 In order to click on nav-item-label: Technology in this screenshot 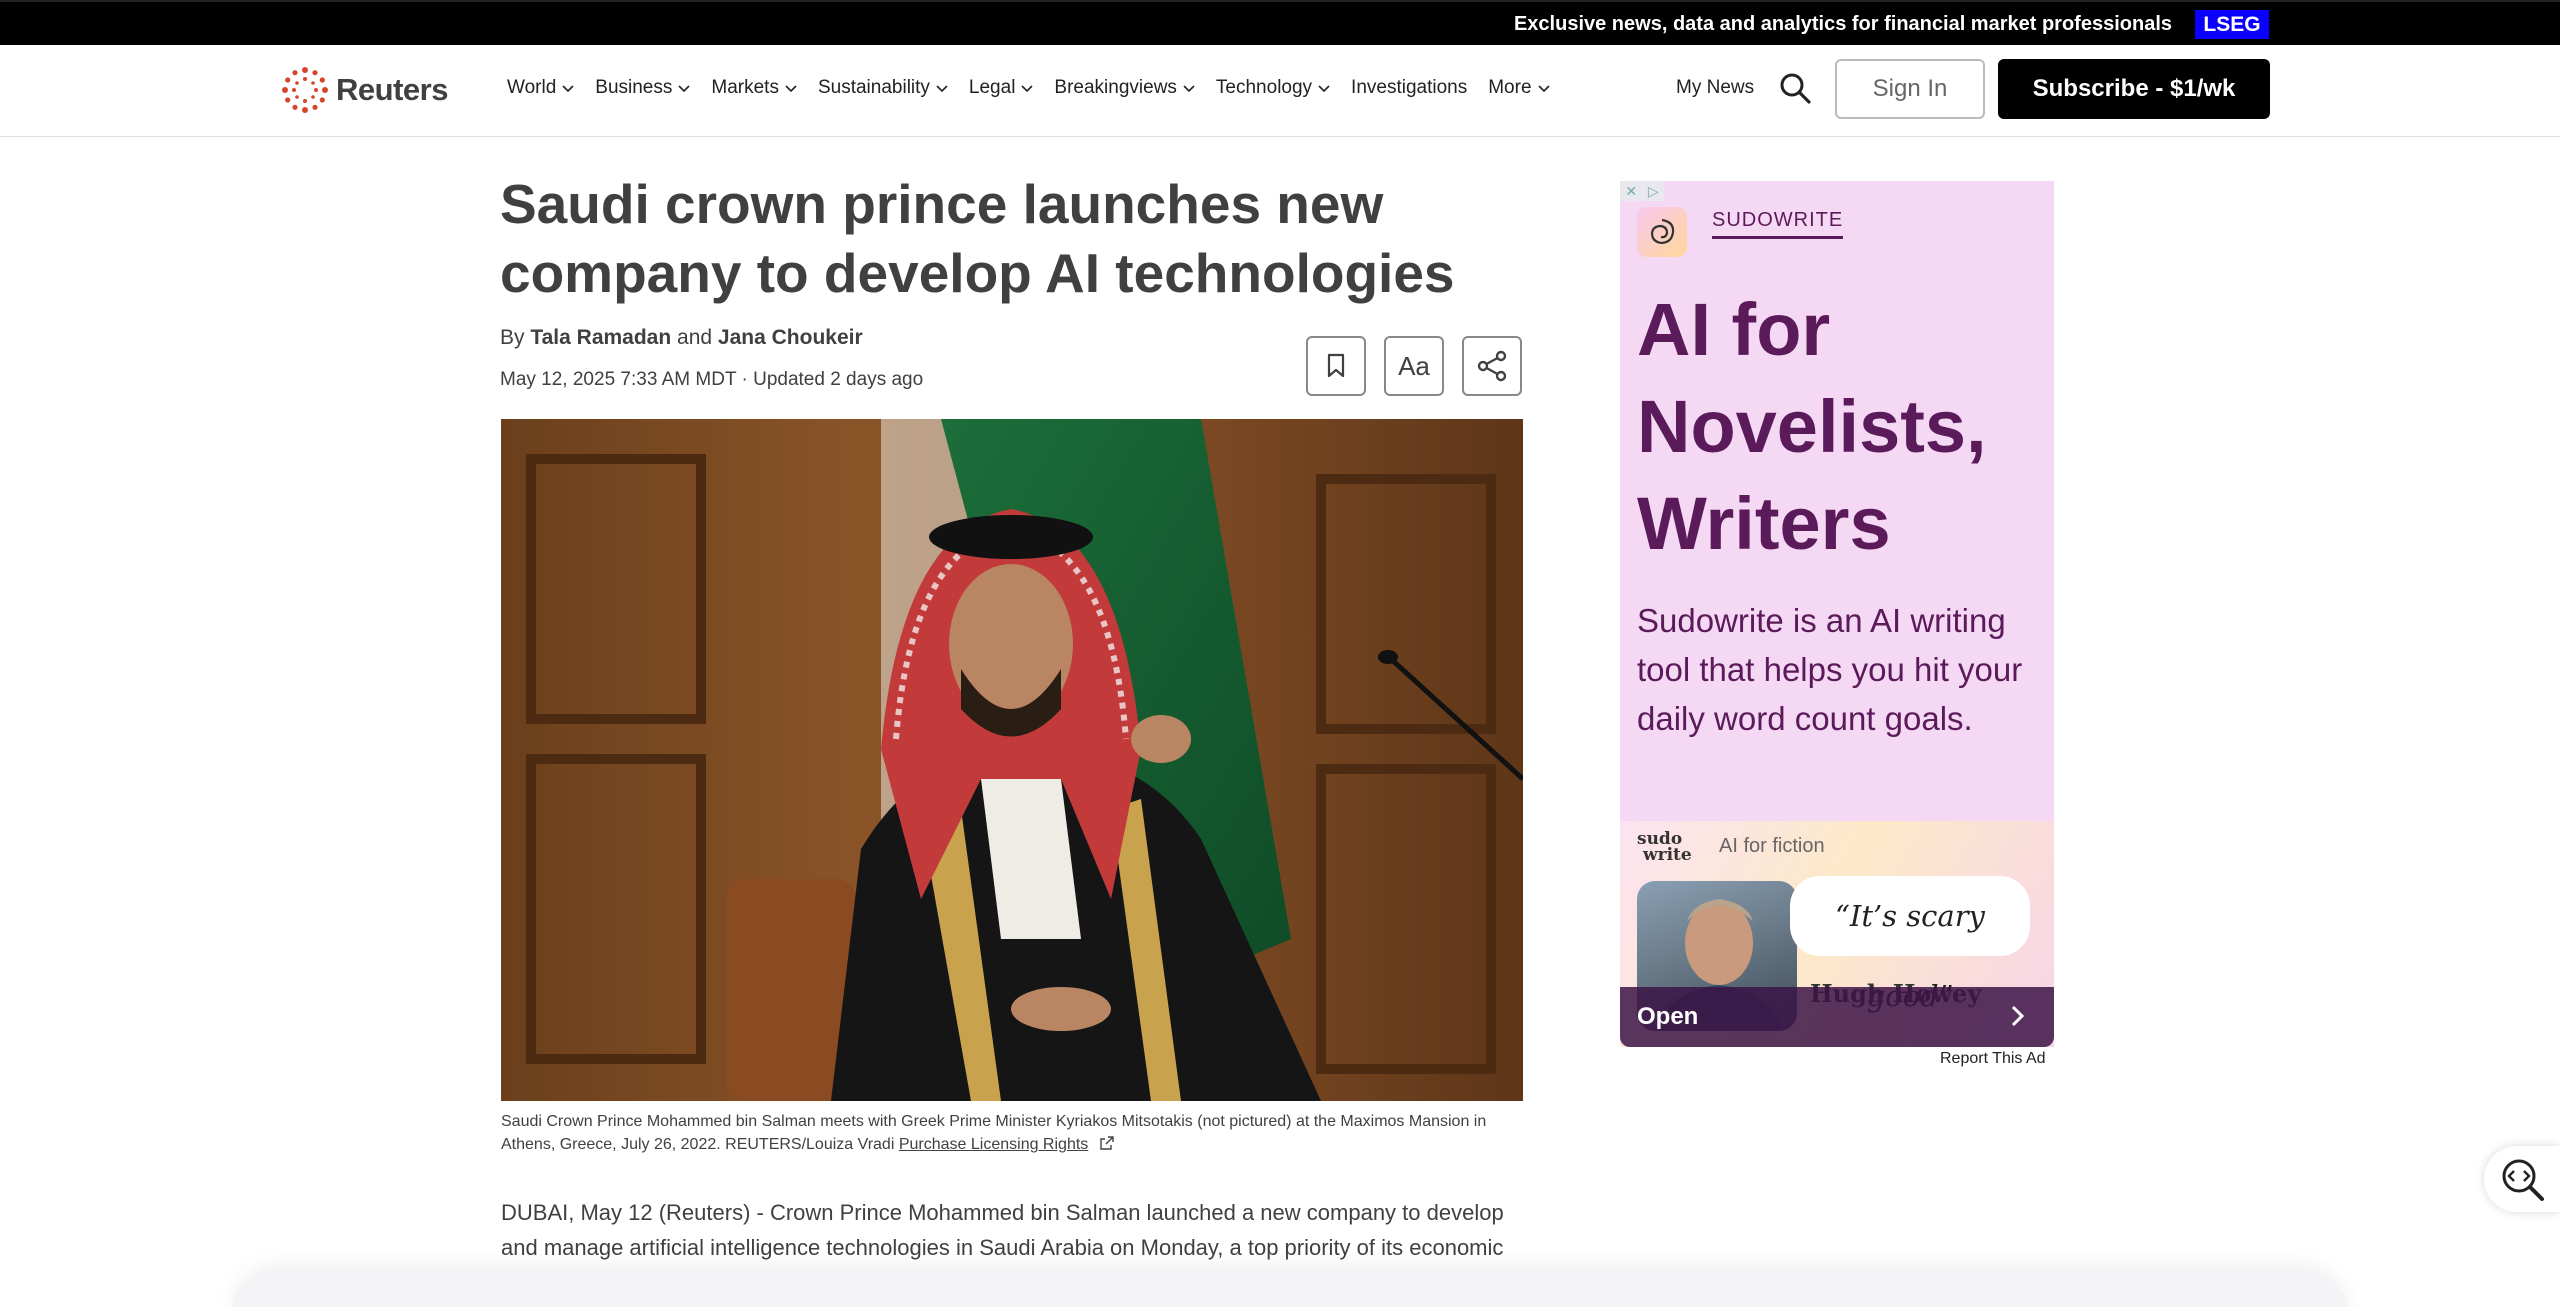, I will do `click(1264, 87)`.